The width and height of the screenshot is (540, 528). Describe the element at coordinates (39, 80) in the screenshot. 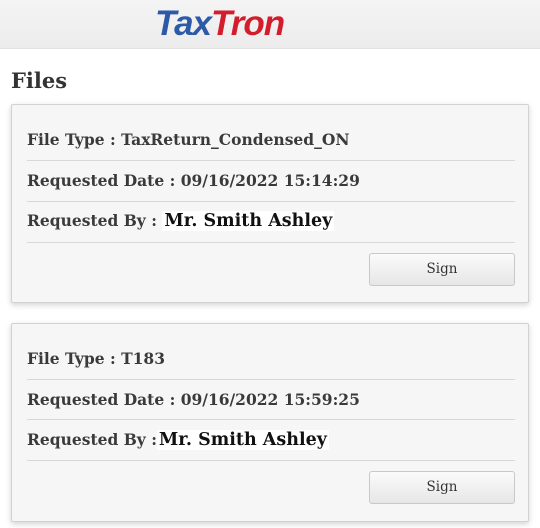

I see `page-title: Files` at that location.